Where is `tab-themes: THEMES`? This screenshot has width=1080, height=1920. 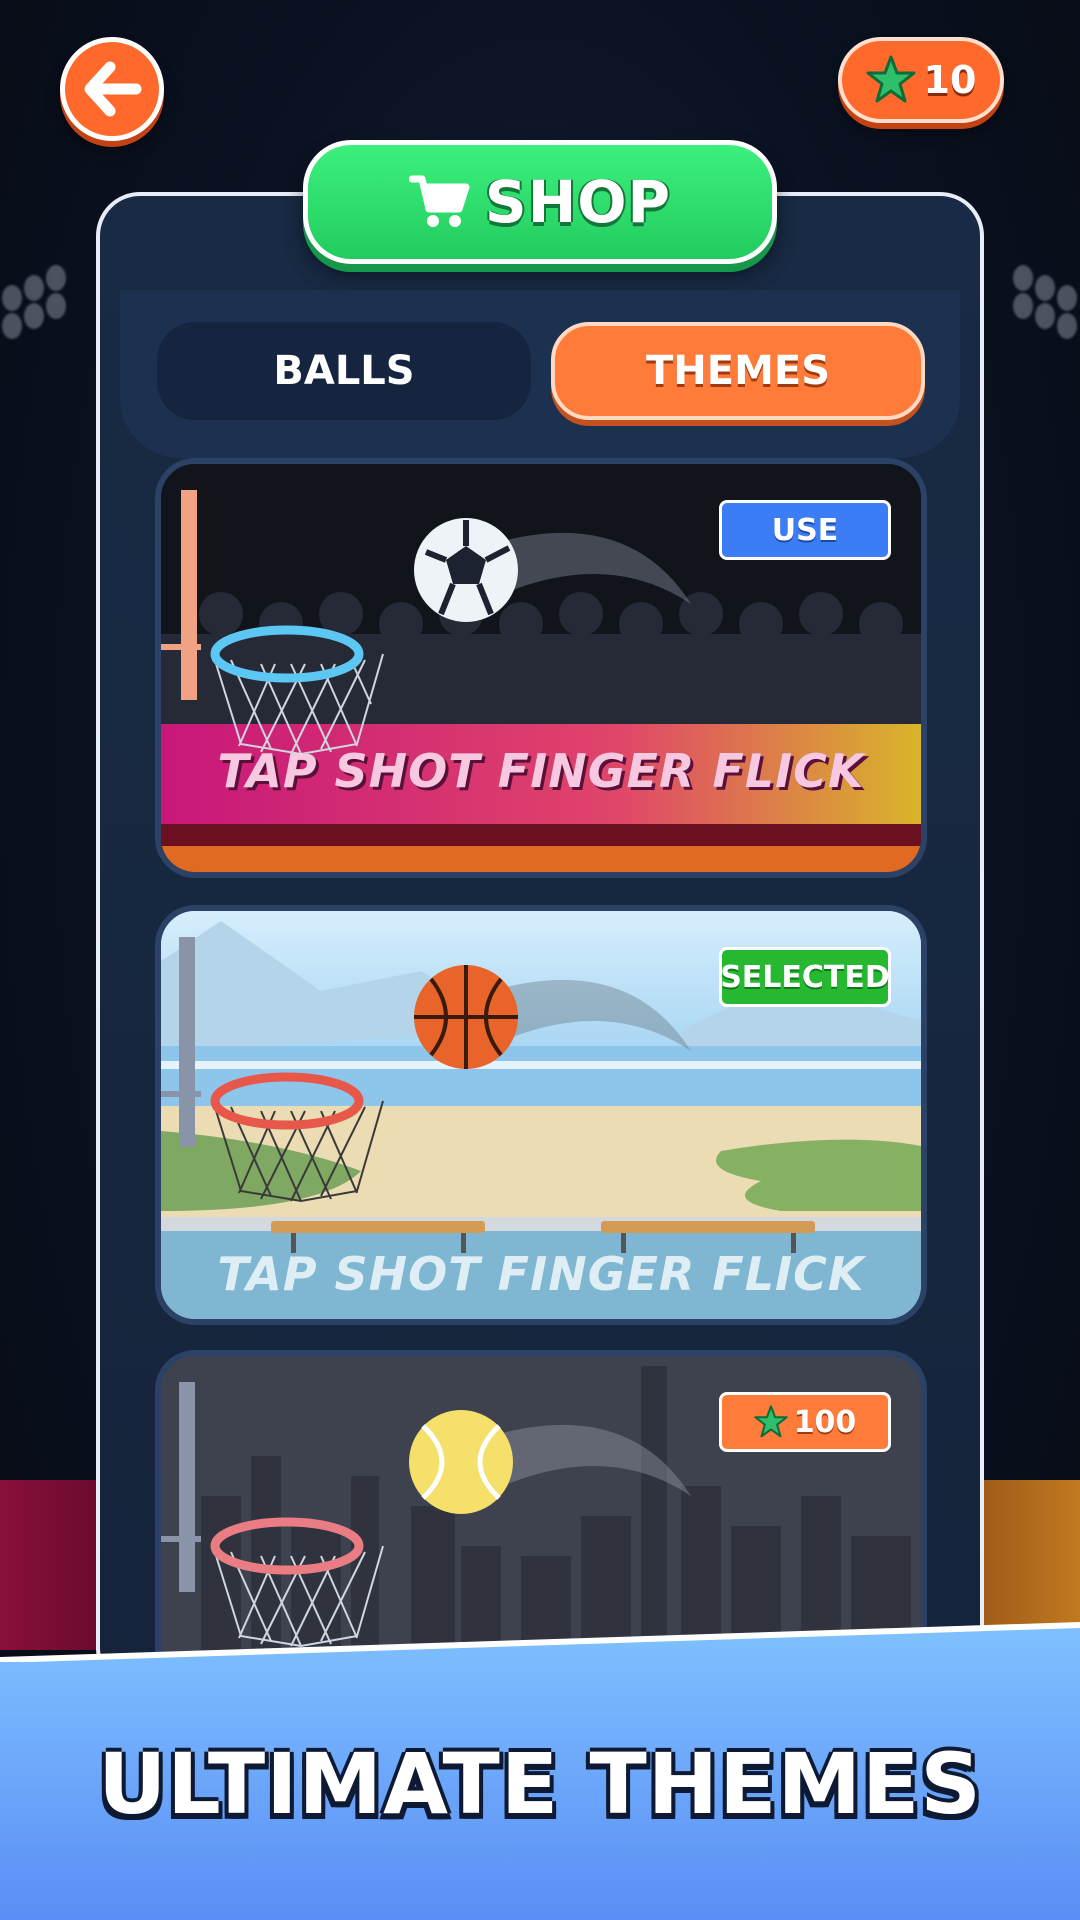
tab-themes: THEMES is located at coordinates (738, 371).